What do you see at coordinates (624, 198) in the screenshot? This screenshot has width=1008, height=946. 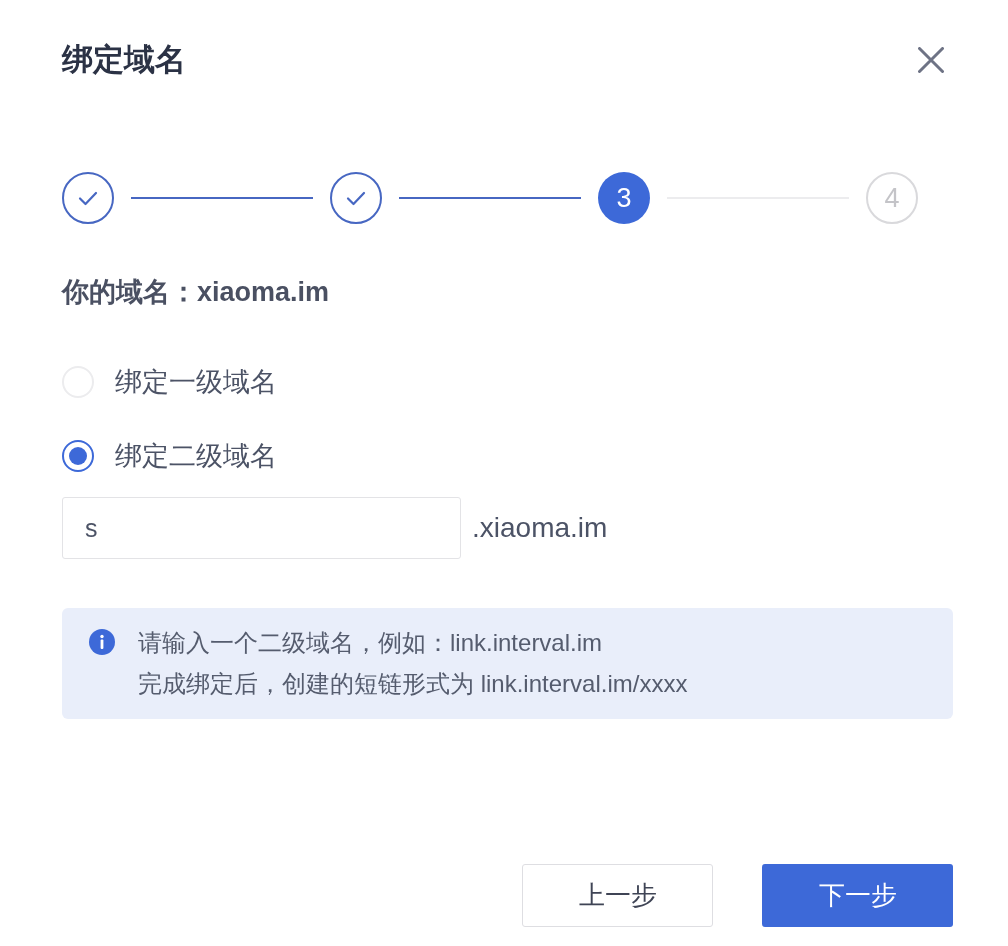 I see `step-number: 3` at bounding box center [624, 198].